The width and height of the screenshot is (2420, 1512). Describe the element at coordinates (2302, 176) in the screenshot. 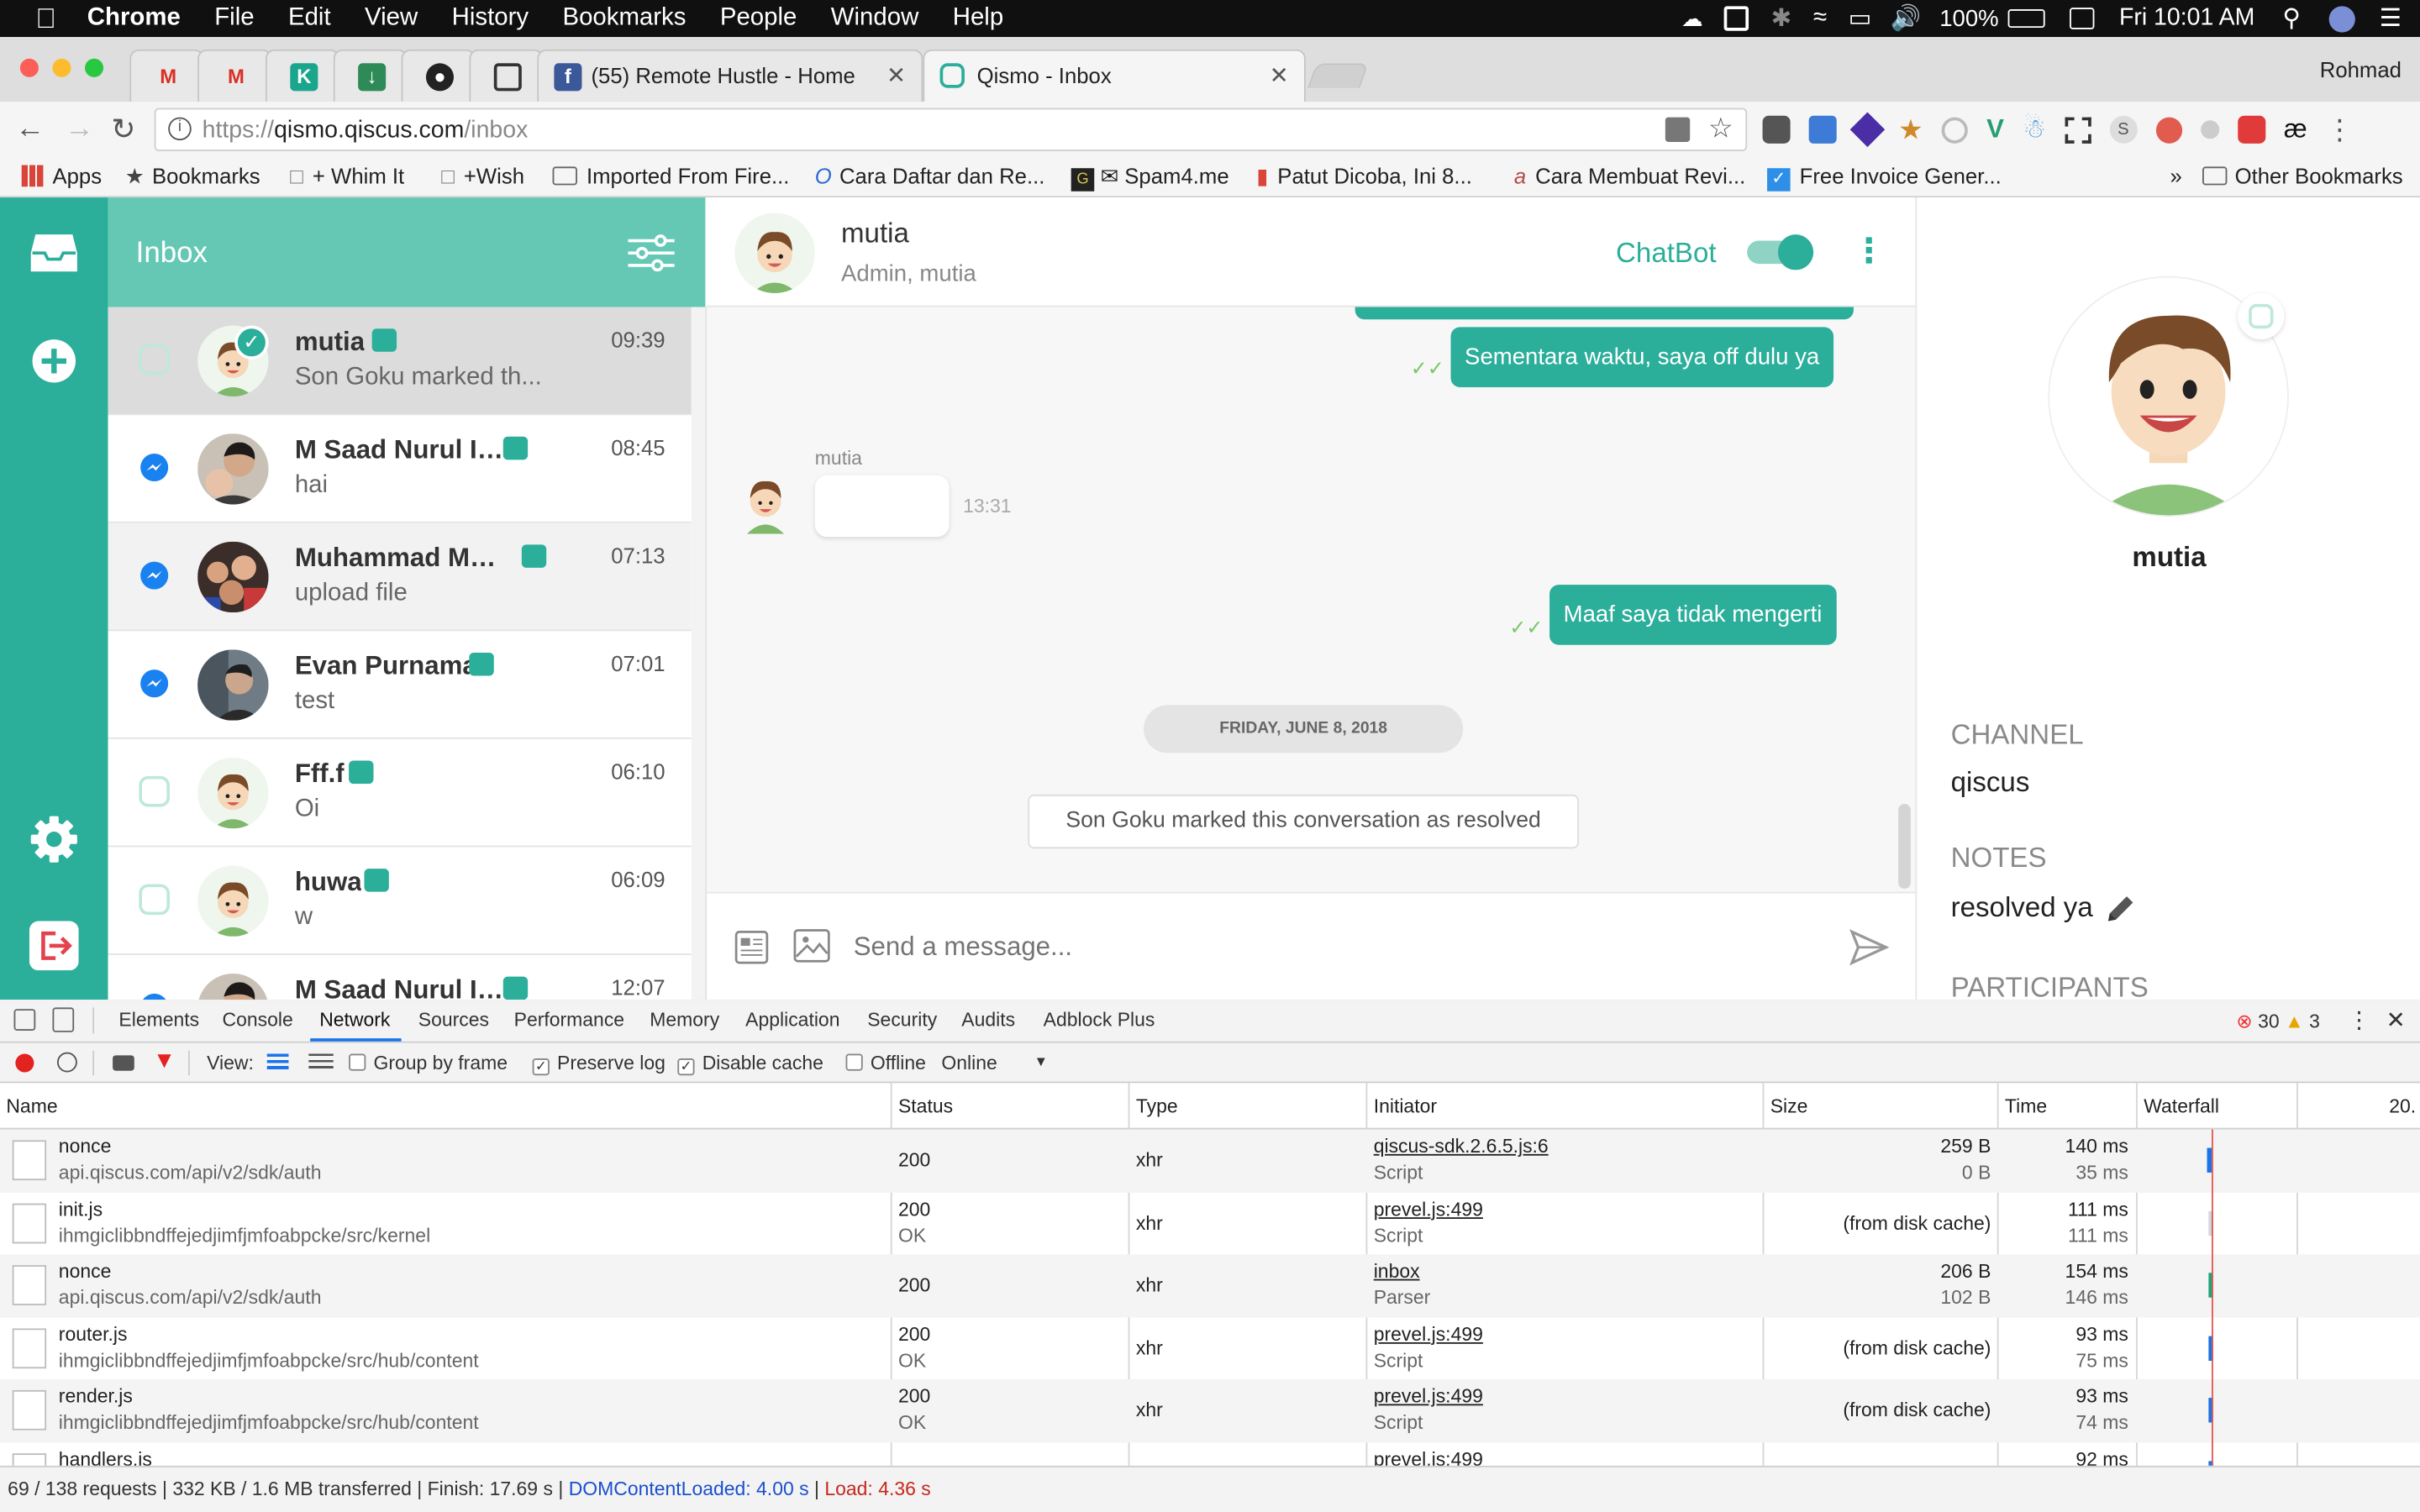

I see `bookmark-other: Other Bookmarks` at that location.